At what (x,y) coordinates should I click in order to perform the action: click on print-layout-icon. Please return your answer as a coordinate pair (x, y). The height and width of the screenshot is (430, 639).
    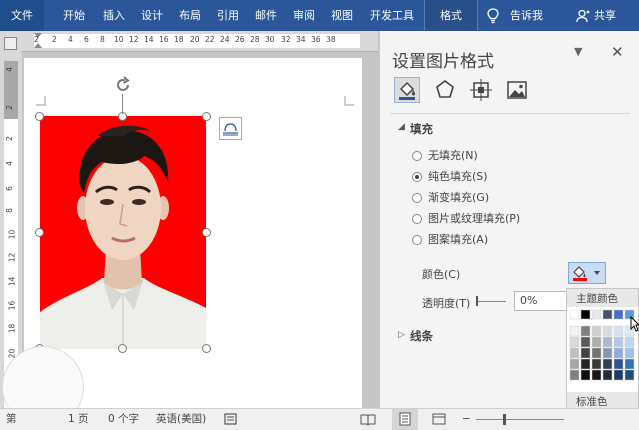
    Looking at the image, I should click on (405, 419).